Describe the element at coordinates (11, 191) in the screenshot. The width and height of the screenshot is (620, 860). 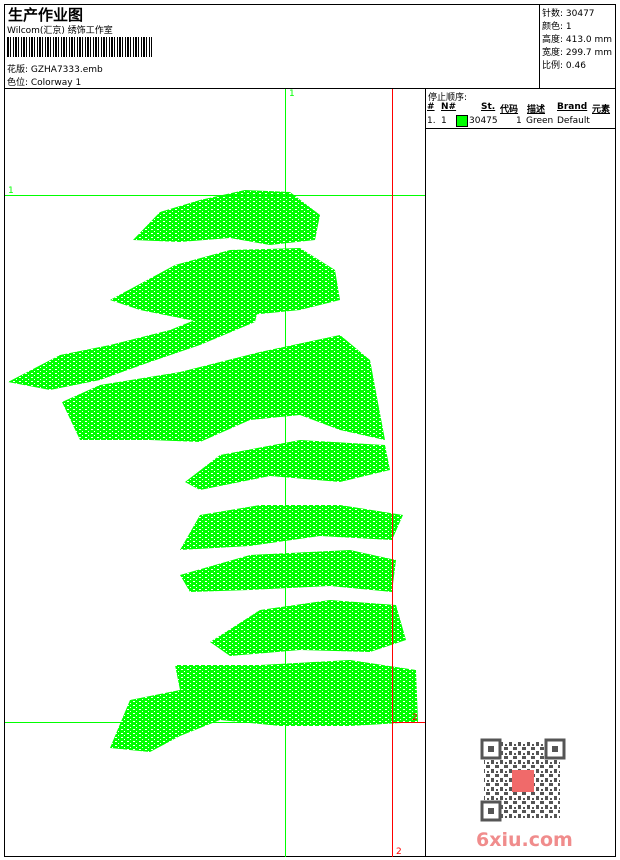
I see `guide-label-h1: 1` at that location.